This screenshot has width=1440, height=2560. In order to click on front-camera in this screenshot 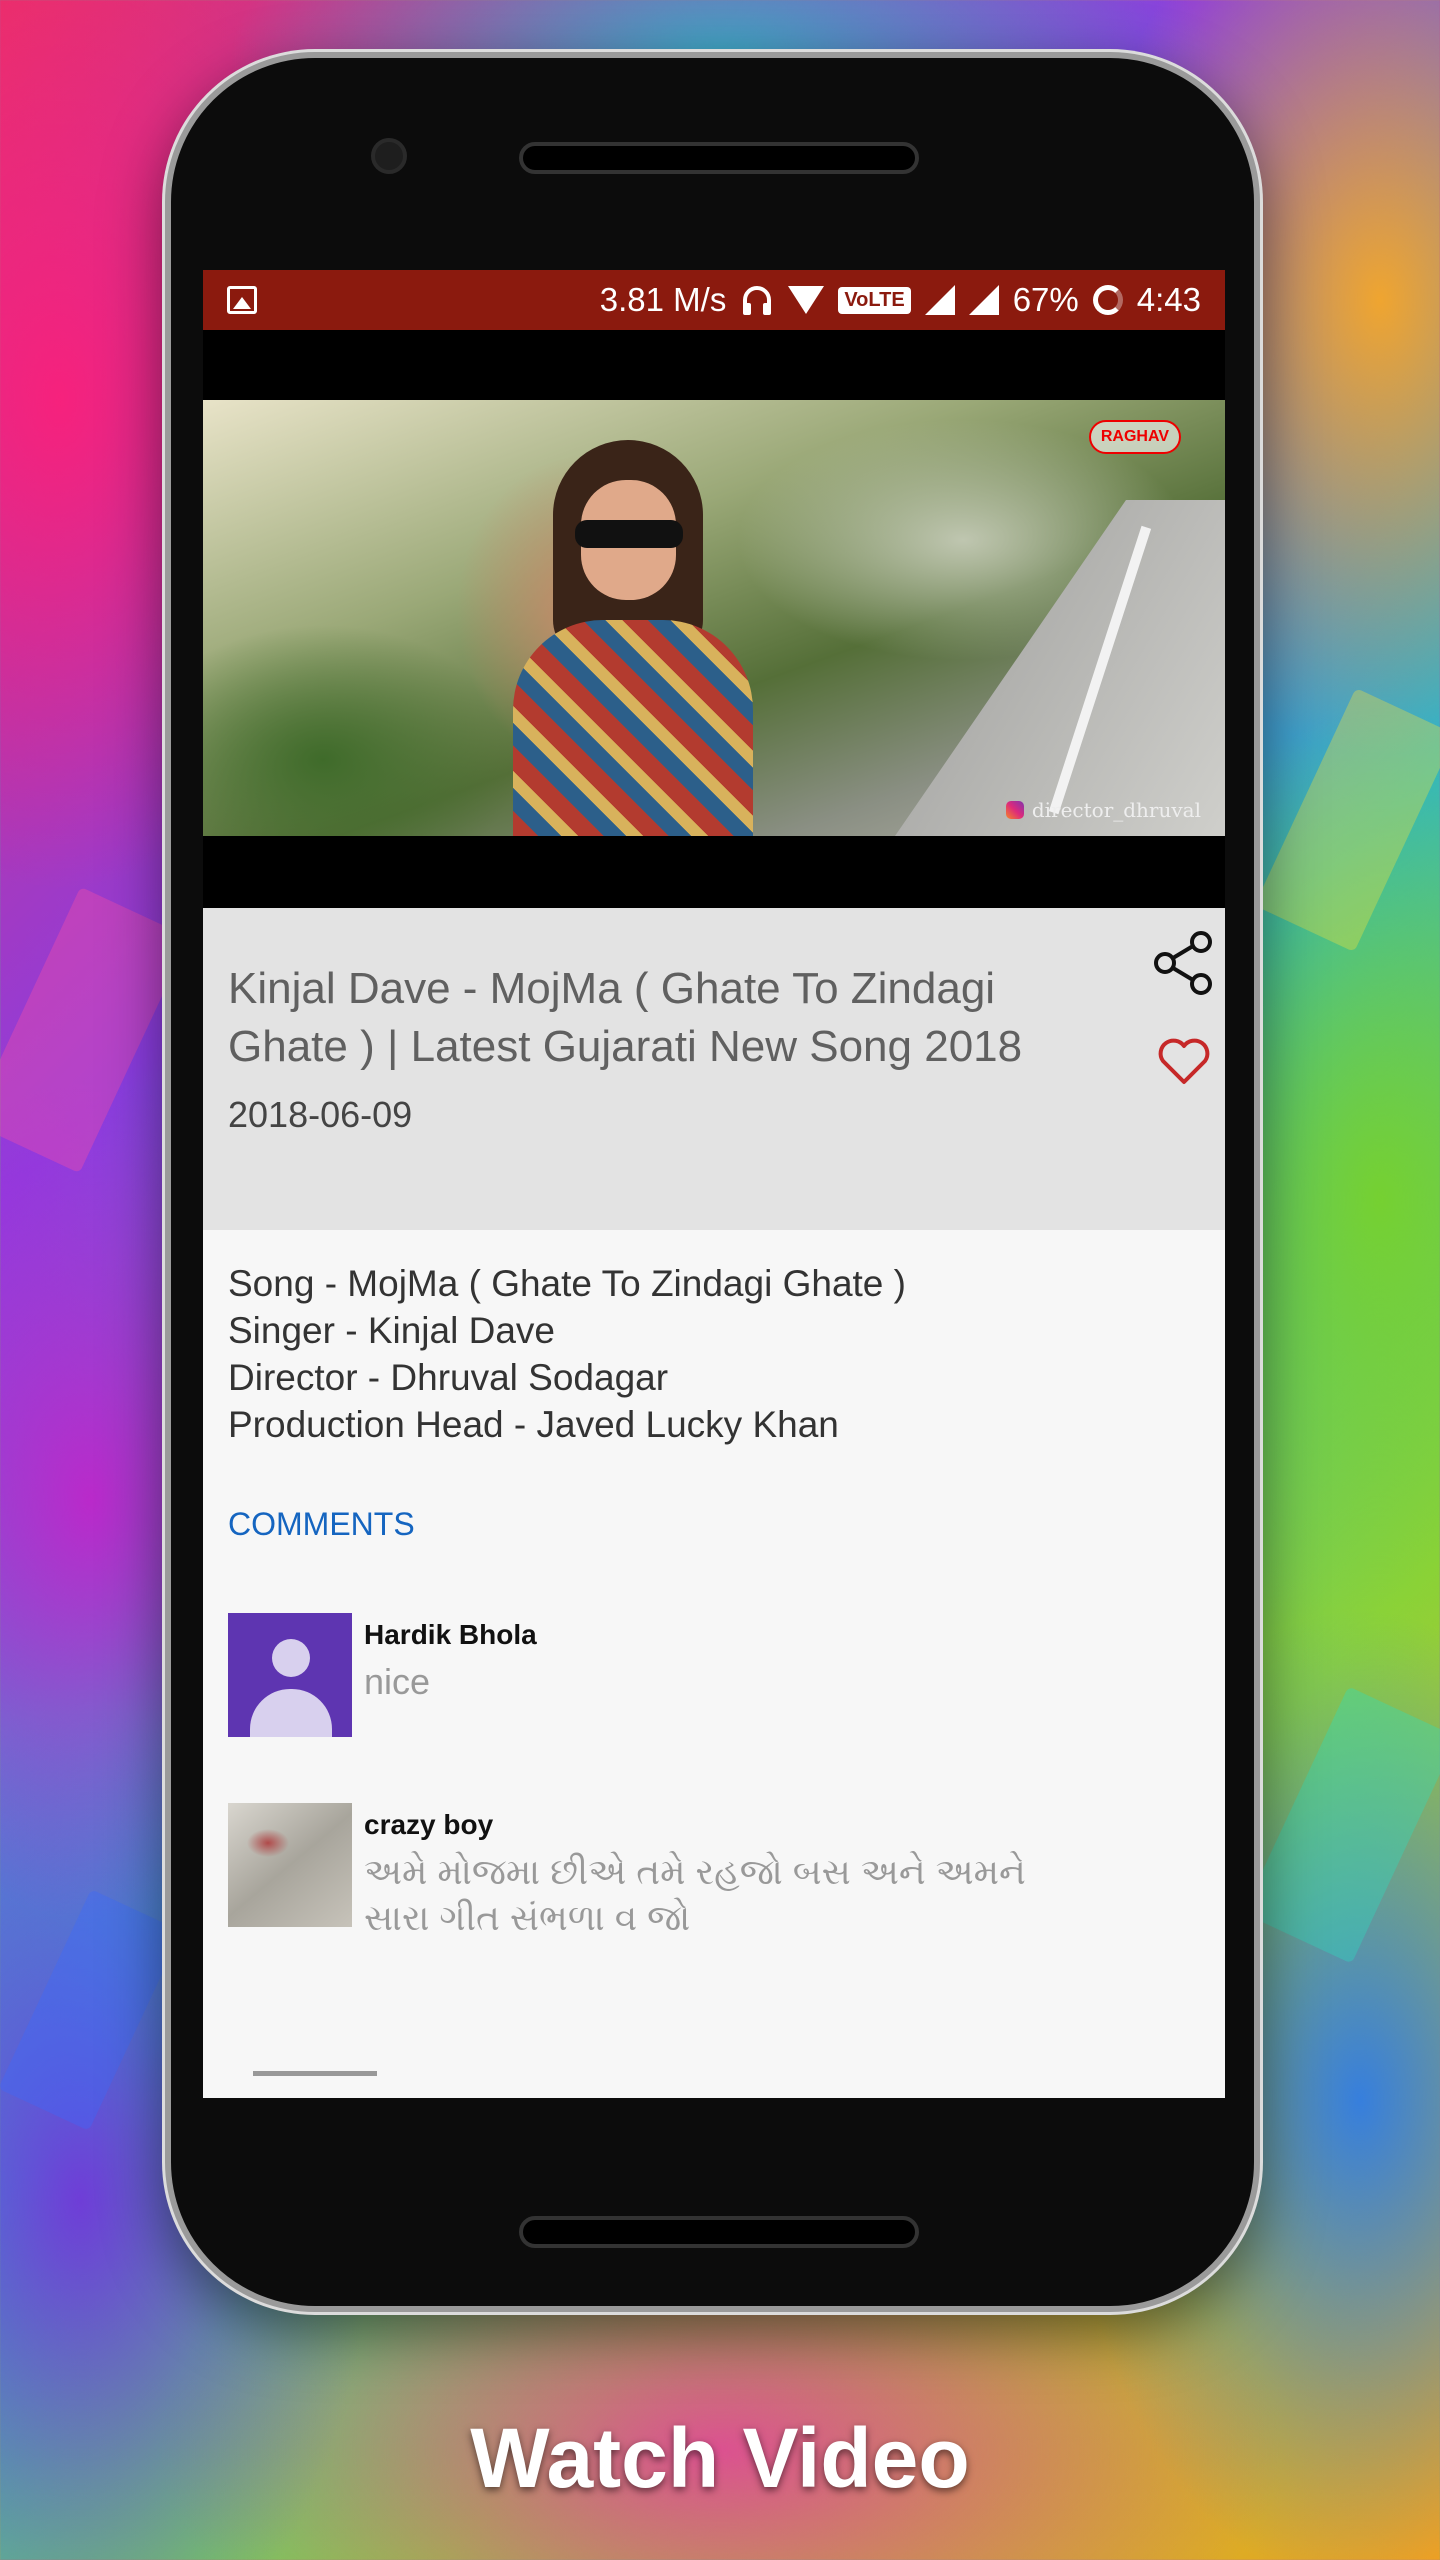, I will do `click(389, 156)`.